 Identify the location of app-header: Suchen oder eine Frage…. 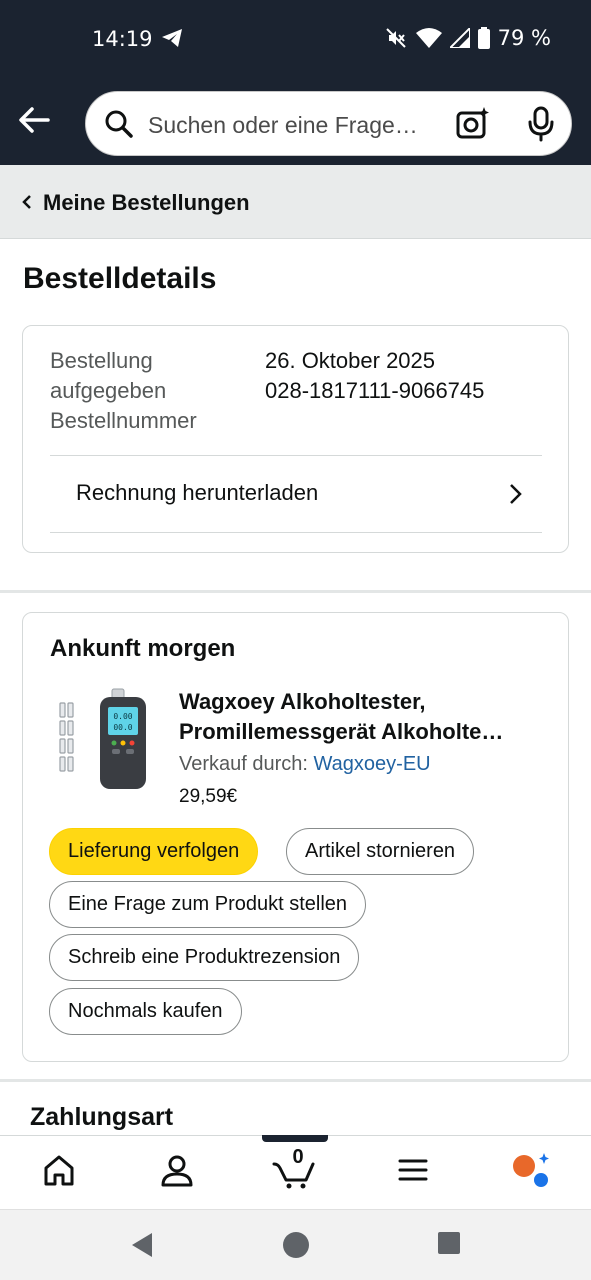
(295, 122).